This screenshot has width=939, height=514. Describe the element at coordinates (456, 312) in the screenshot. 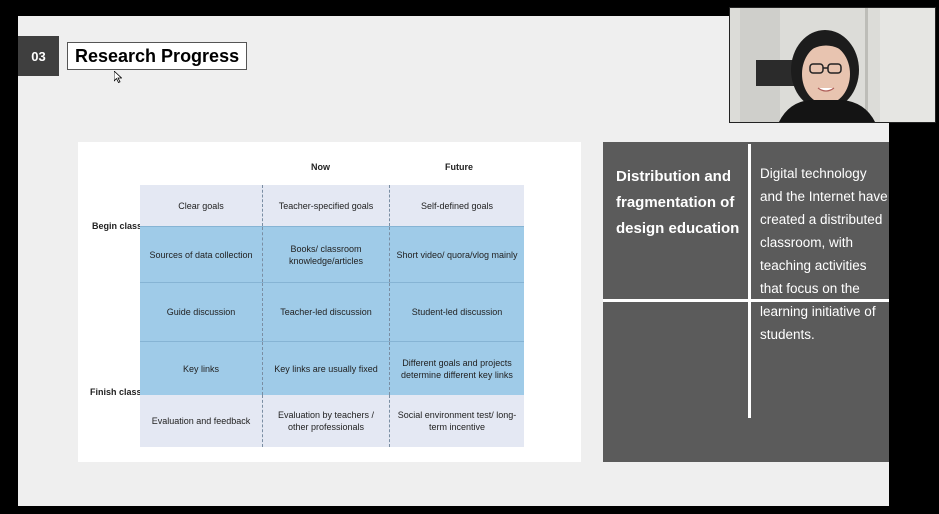

I see `table-cell: Student-led discussion` at that location.